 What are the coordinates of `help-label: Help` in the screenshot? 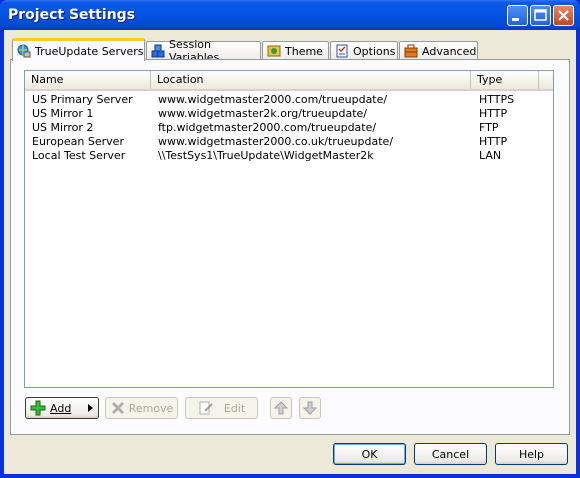 It's located at (531, 454).